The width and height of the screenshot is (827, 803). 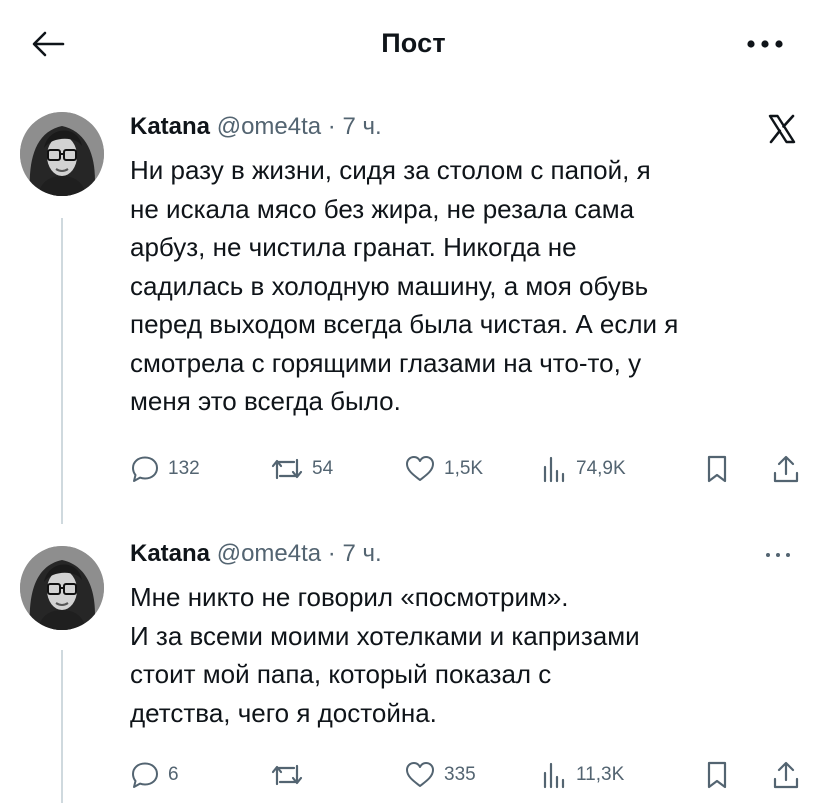 I want to click on tweet-more-button, so click(x=778, y=554).